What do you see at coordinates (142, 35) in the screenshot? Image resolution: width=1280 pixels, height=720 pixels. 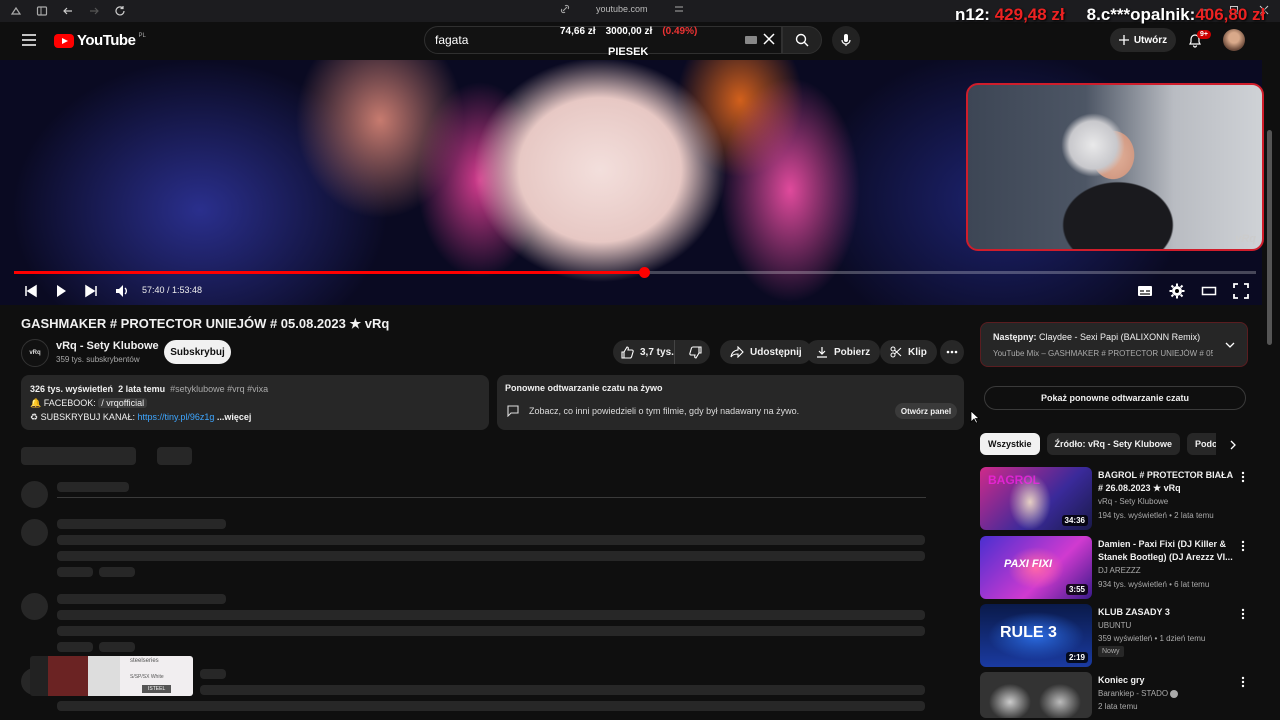 I see `country-code: PL` at bounding box center [142, 35].